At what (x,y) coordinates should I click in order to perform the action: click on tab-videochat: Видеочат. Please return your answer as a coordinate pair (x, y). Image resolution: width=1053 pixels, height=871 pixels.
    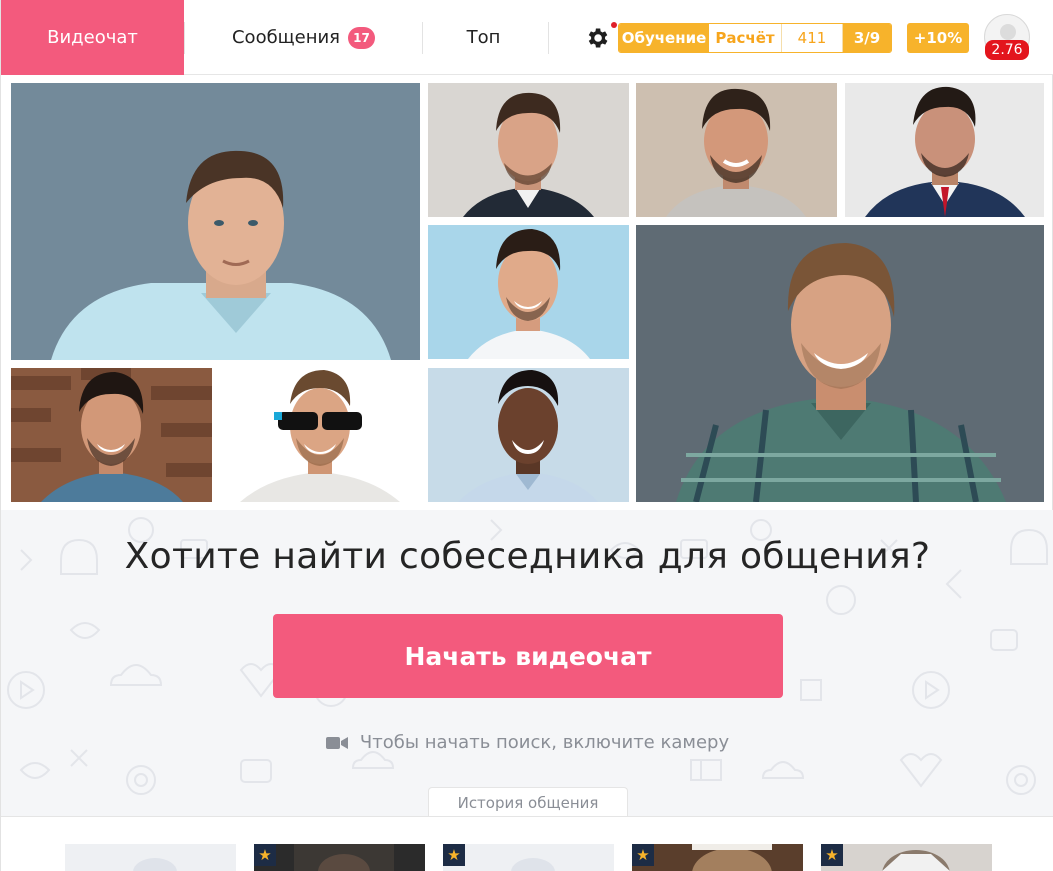
    Looking at the image, I should click on (92, 37).